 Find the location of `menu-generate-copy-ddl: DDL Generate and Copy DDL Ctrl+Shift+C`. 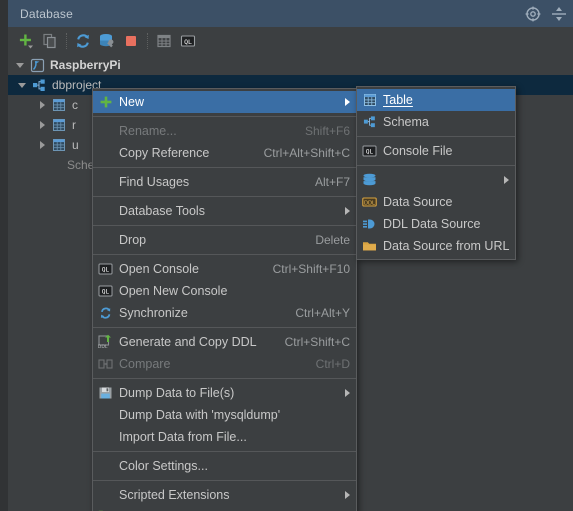

menu-generate-copy-ddl: DDL Generate and Copy DDL Ctrl+Shift+C is located at coordinates (224, 342).